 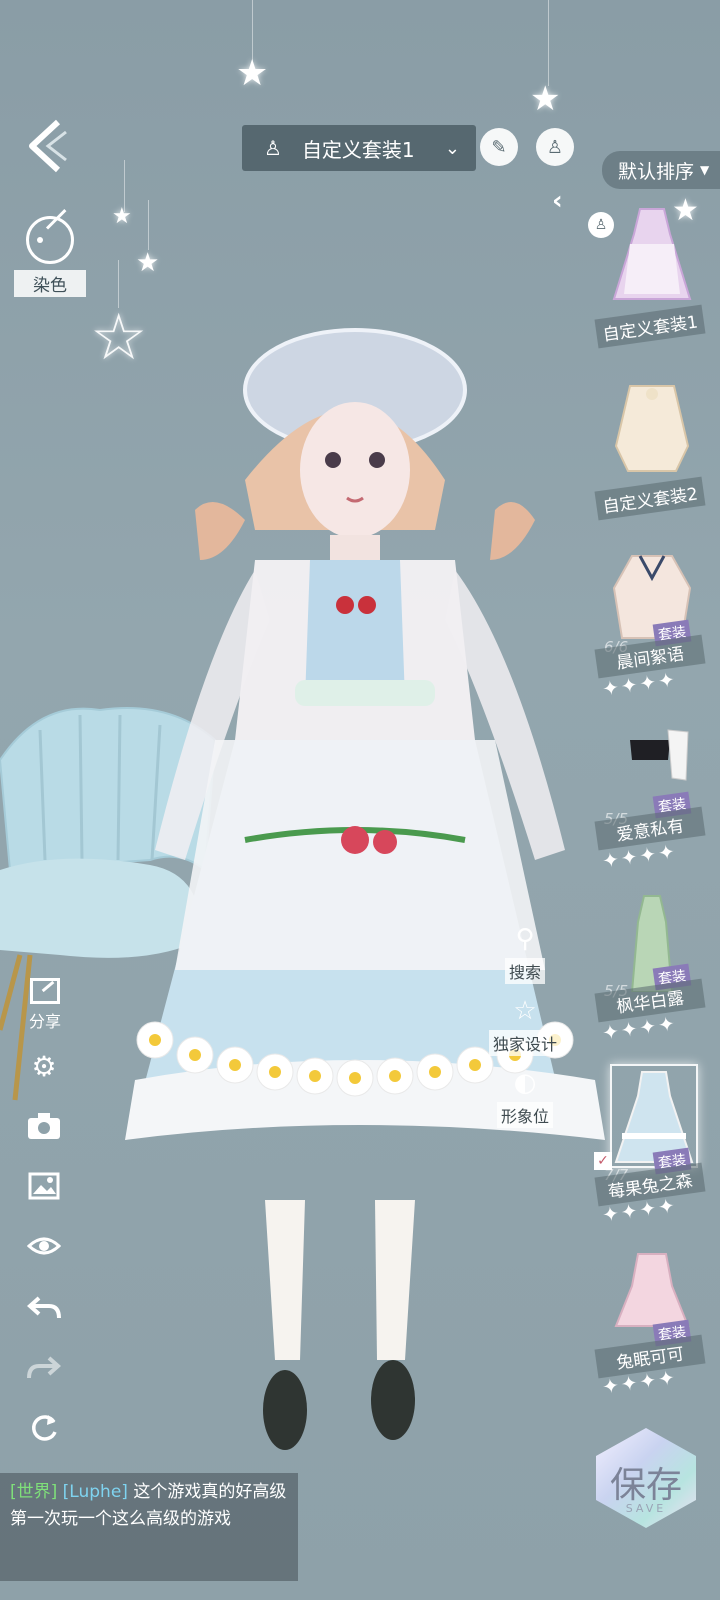 What do you see at coordinates (525, 1011) in the screenshot?
I see `star-outline-icon: ☆` at bounding box center [525, 1011].